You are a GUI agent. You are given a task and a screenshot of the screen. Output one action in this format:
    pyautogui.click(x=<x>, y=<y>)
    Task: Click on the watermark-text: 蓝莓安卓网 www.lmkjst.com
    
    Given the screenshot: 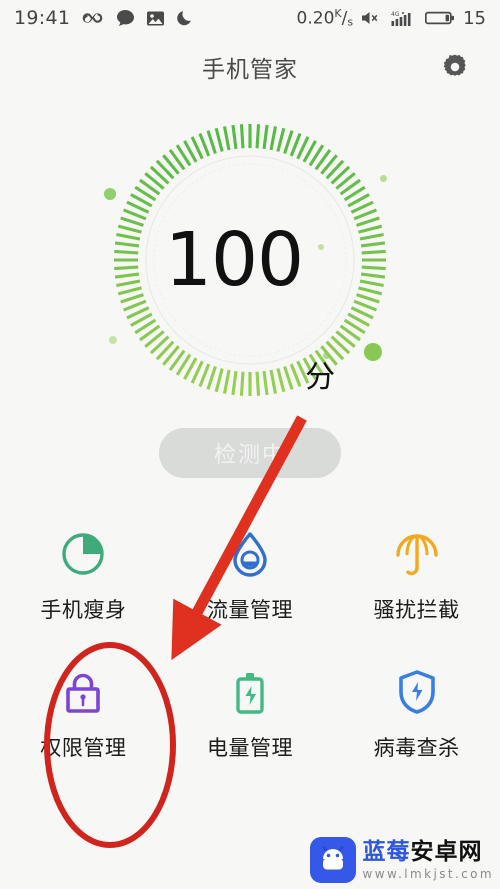 What is the action you would take?
    pyautogui.click(x=428, y=859)
    